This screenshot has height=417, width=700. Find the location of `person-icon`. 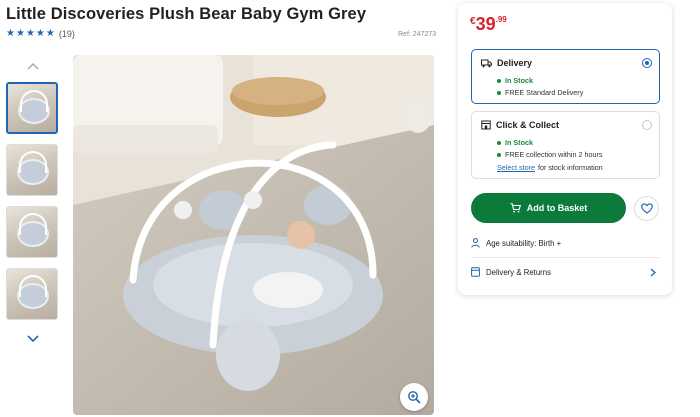

person-icon is located at coordinates (475, 243).